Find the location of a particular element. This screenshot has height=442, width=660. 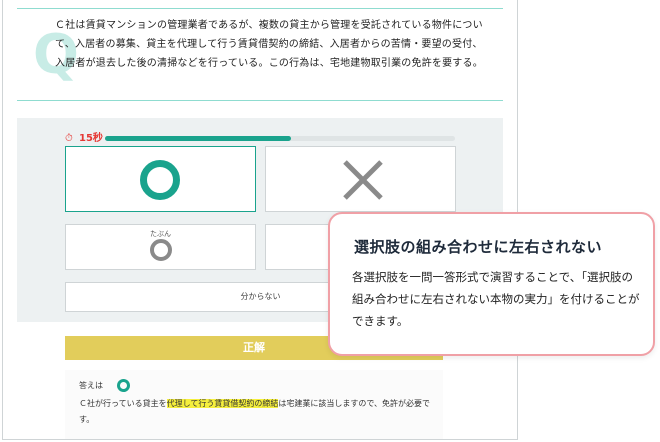

option-maru-button is located at coordinates (160, 179).